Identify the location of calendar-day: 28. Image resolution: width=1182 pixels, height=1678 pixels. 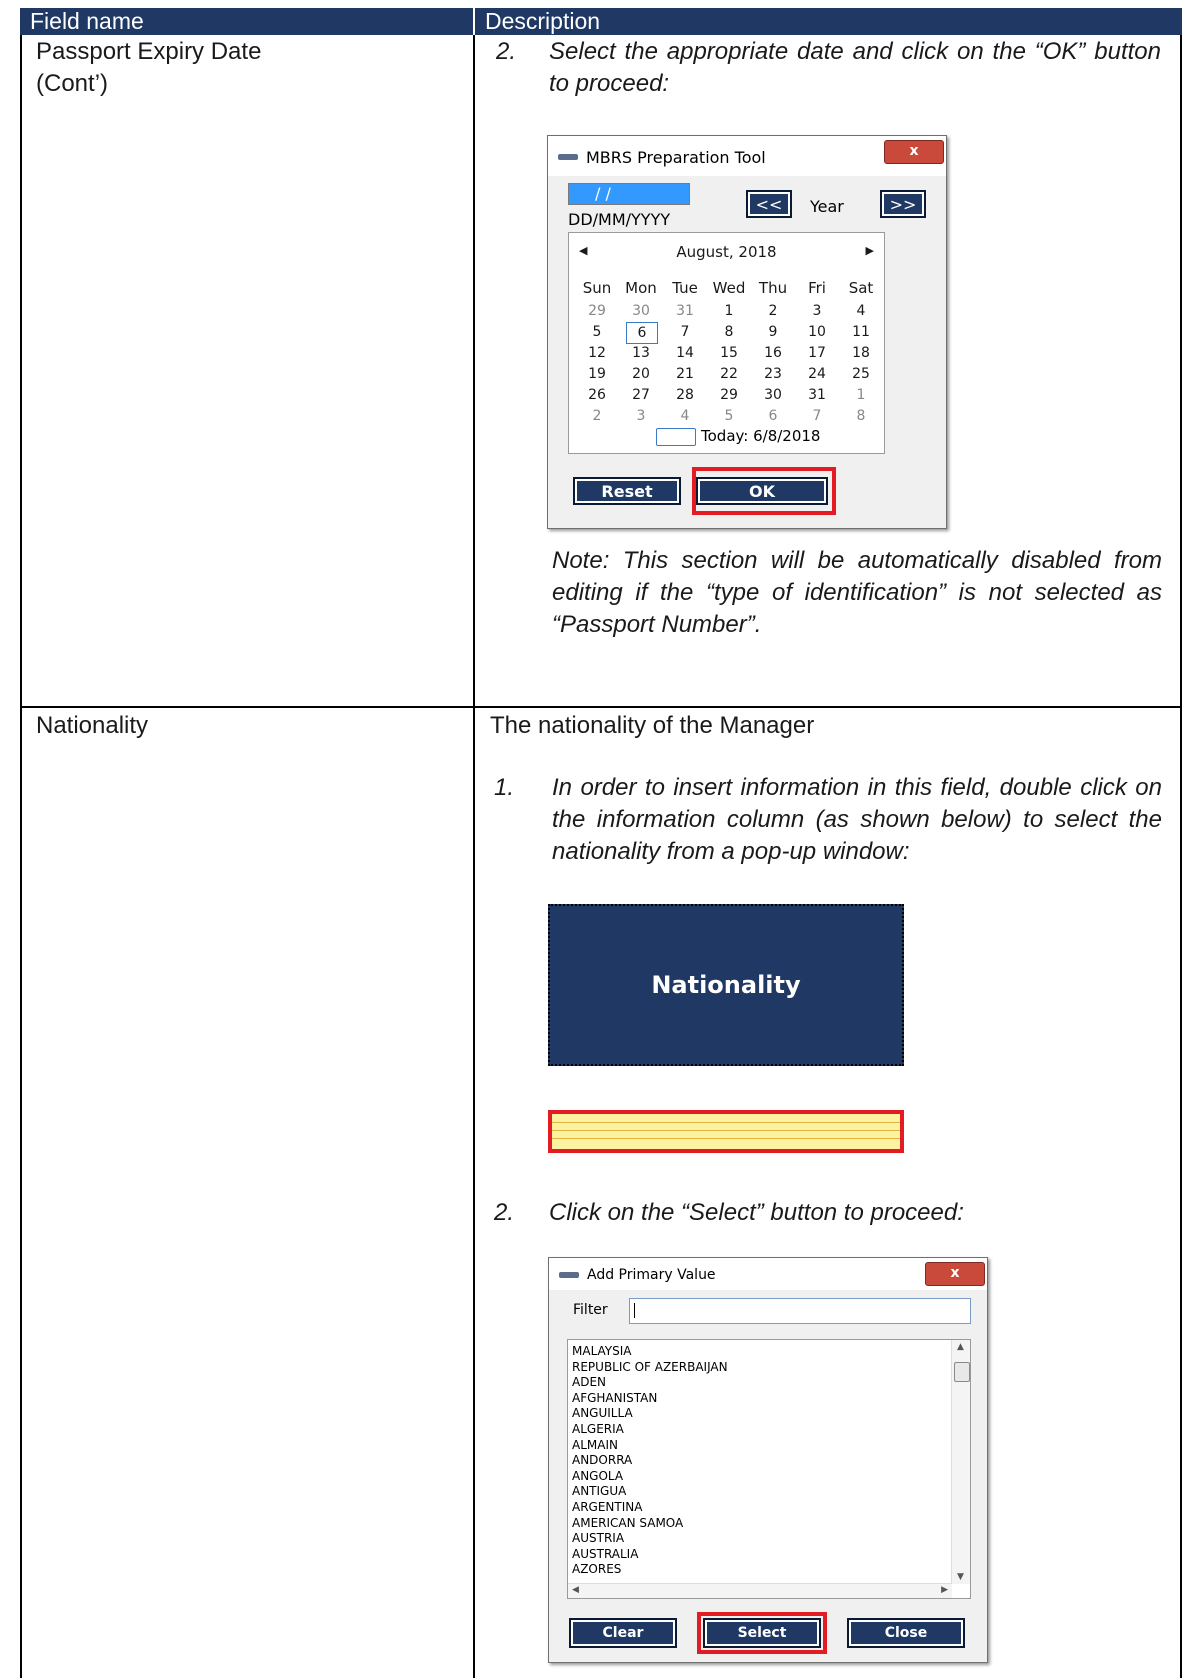
(685, 395).